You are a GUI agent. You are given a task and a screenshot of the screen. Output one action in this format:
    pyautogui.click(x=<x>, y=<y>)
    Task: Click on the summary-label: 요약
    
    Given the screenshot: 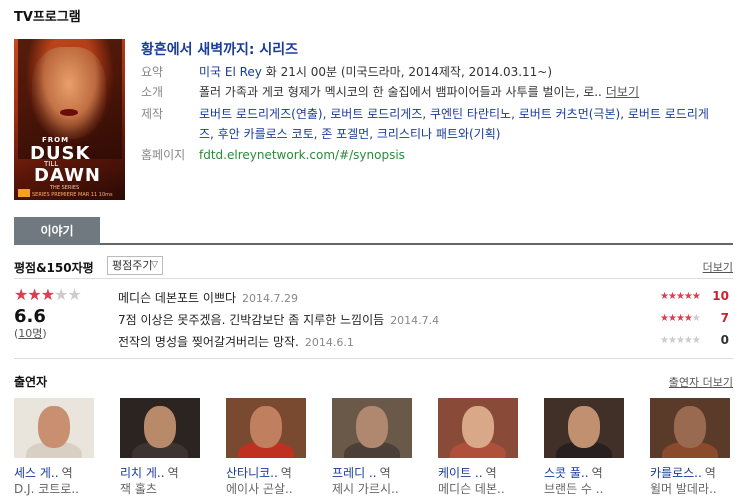 What is the action you would take?
    pyautogui.click(x=152, y=72)
    